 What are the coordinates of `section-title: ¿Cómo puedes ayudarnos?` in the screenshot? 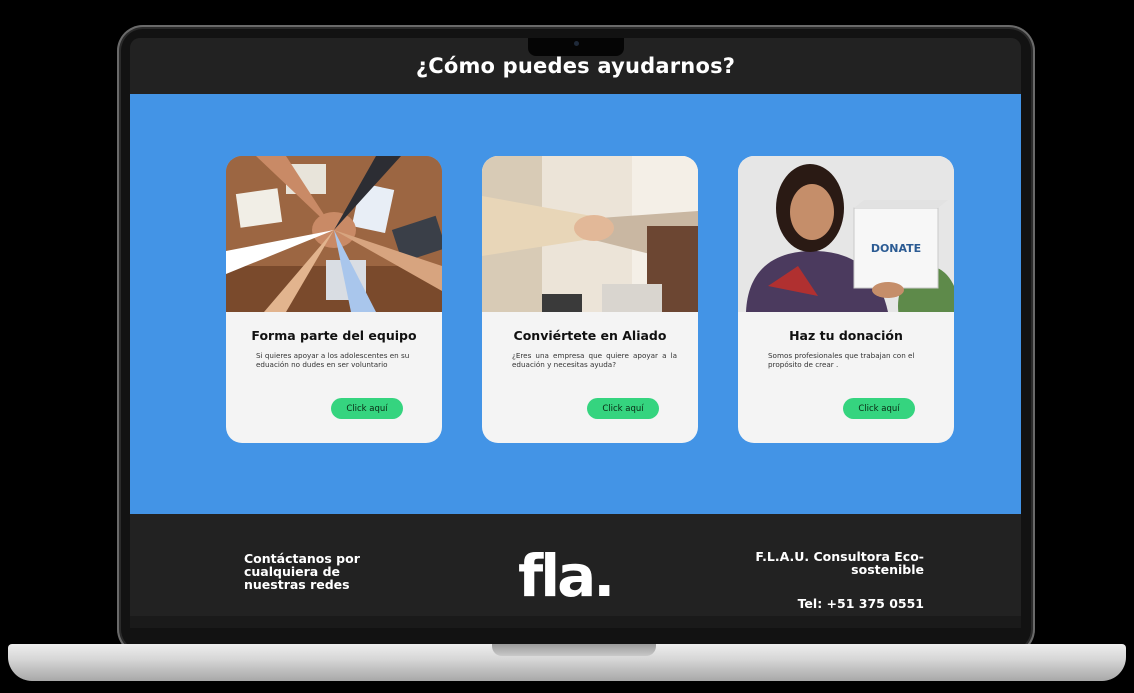 It's located at (575, 66).